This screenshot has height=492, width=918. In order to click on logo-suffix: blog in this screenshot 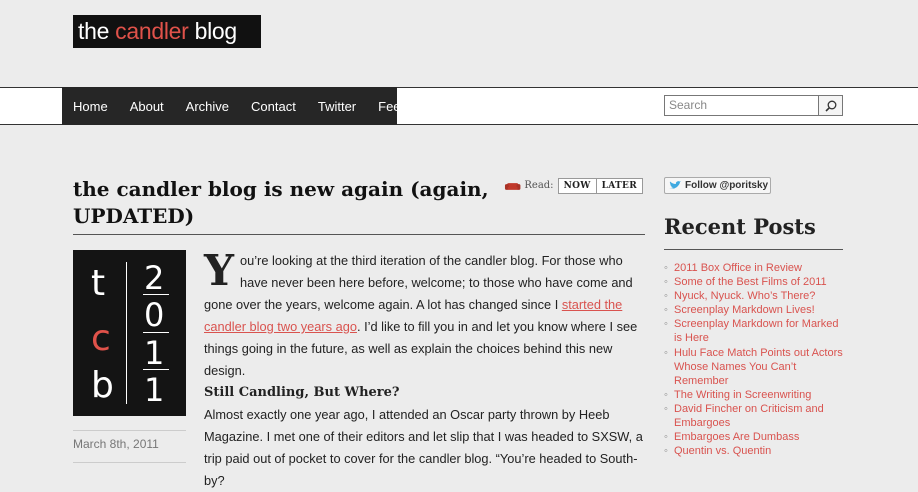, I will do `click(213, 31)`.